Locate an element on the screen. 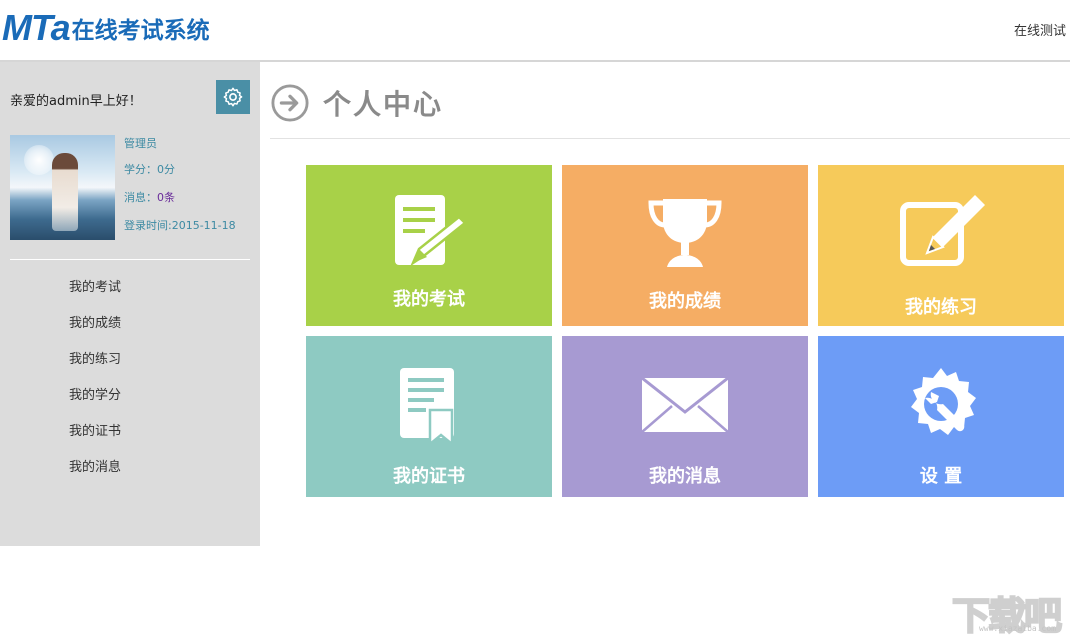  sidebar-item-certificates: 我的证书 is located at coordinates (95, 439).